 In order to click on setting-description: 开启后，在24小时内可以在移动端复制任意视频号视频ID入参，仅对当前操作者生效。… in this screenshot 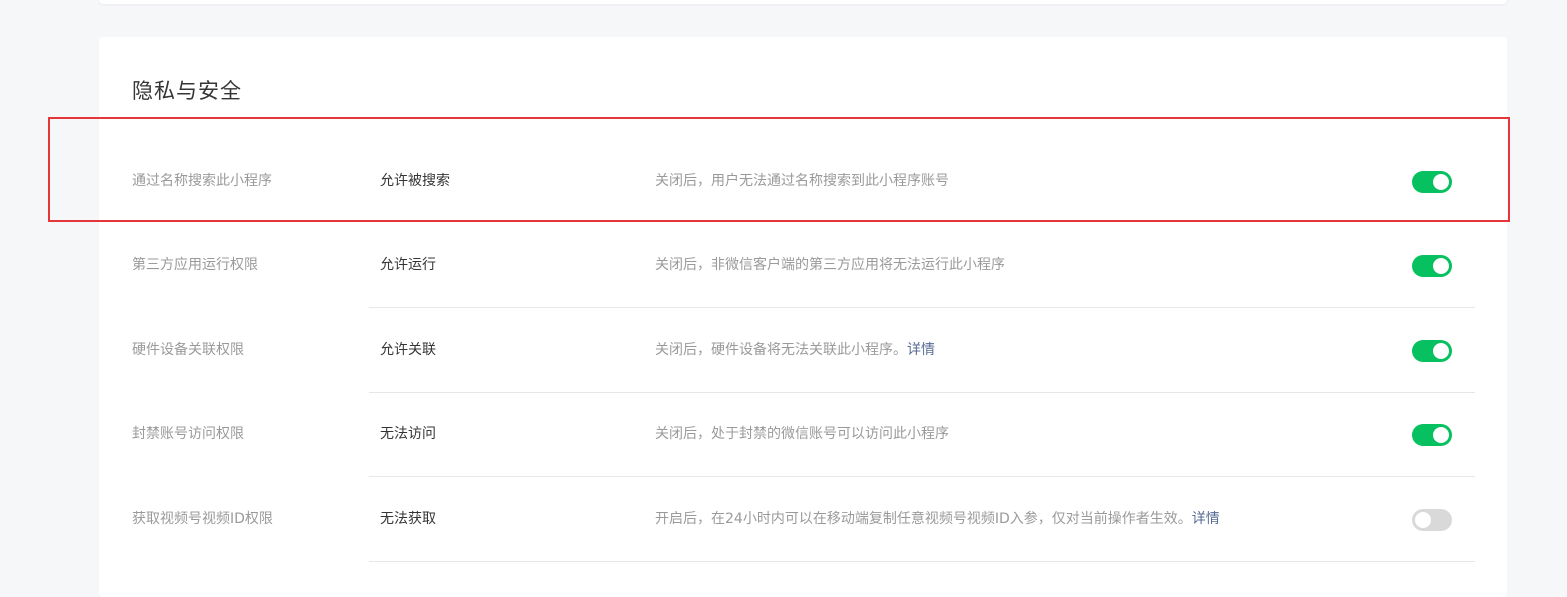, I will do `click(937, 519)`.